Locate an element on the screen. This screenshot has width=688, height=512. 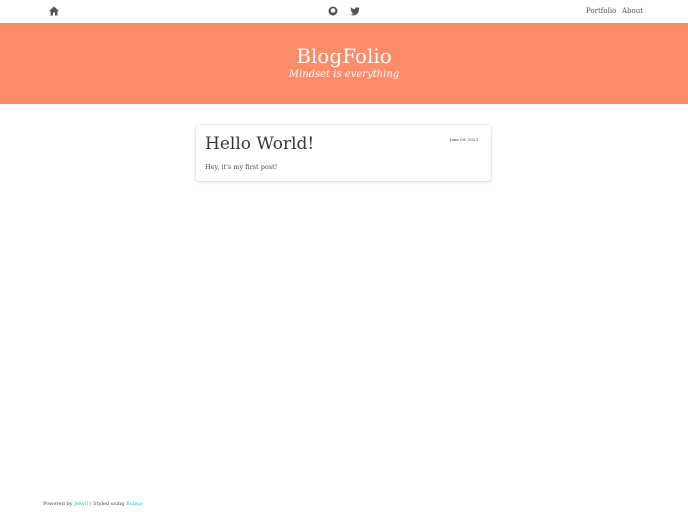
navbar: Portfolio About is located at coordinates (344, 12).